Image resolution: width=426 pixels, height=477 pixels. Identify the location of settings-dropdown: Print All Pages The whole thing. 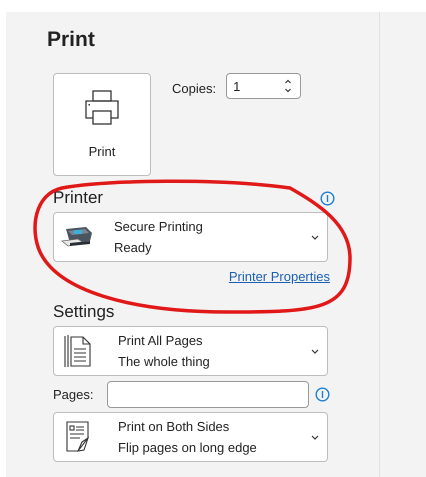
(190, 351).